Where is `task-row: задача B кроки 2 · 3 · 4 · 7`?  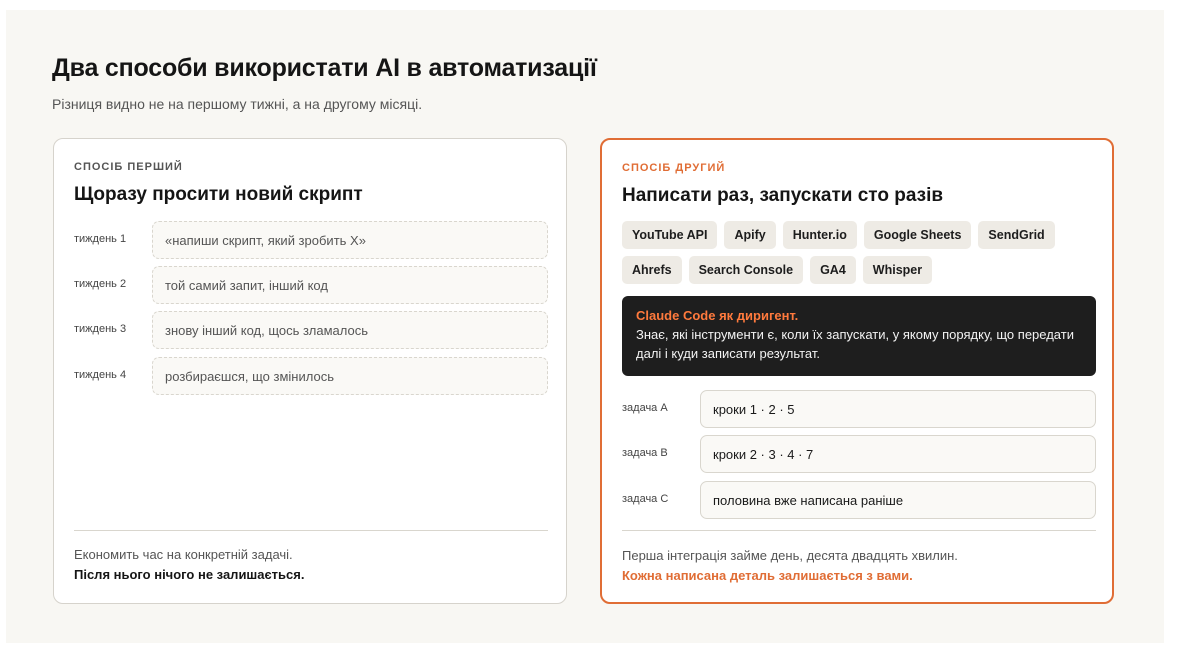 task-row: задача B кроки 2 · 3 · 4 · 7 is located at coordinates (859, 454).